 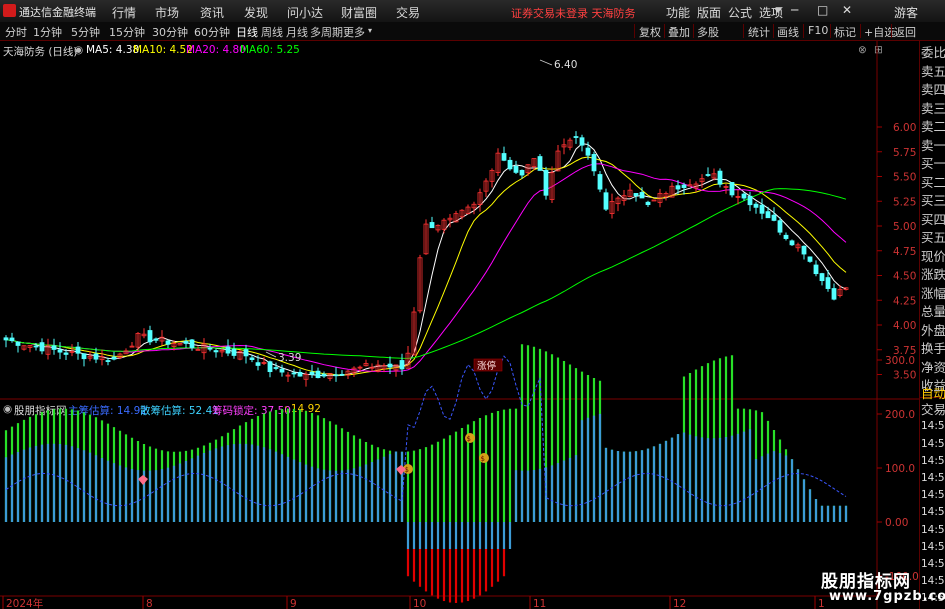 I want to click on indicator-axis: 300.0200.0100.00.00-100.0, so click(x=898, y=469).